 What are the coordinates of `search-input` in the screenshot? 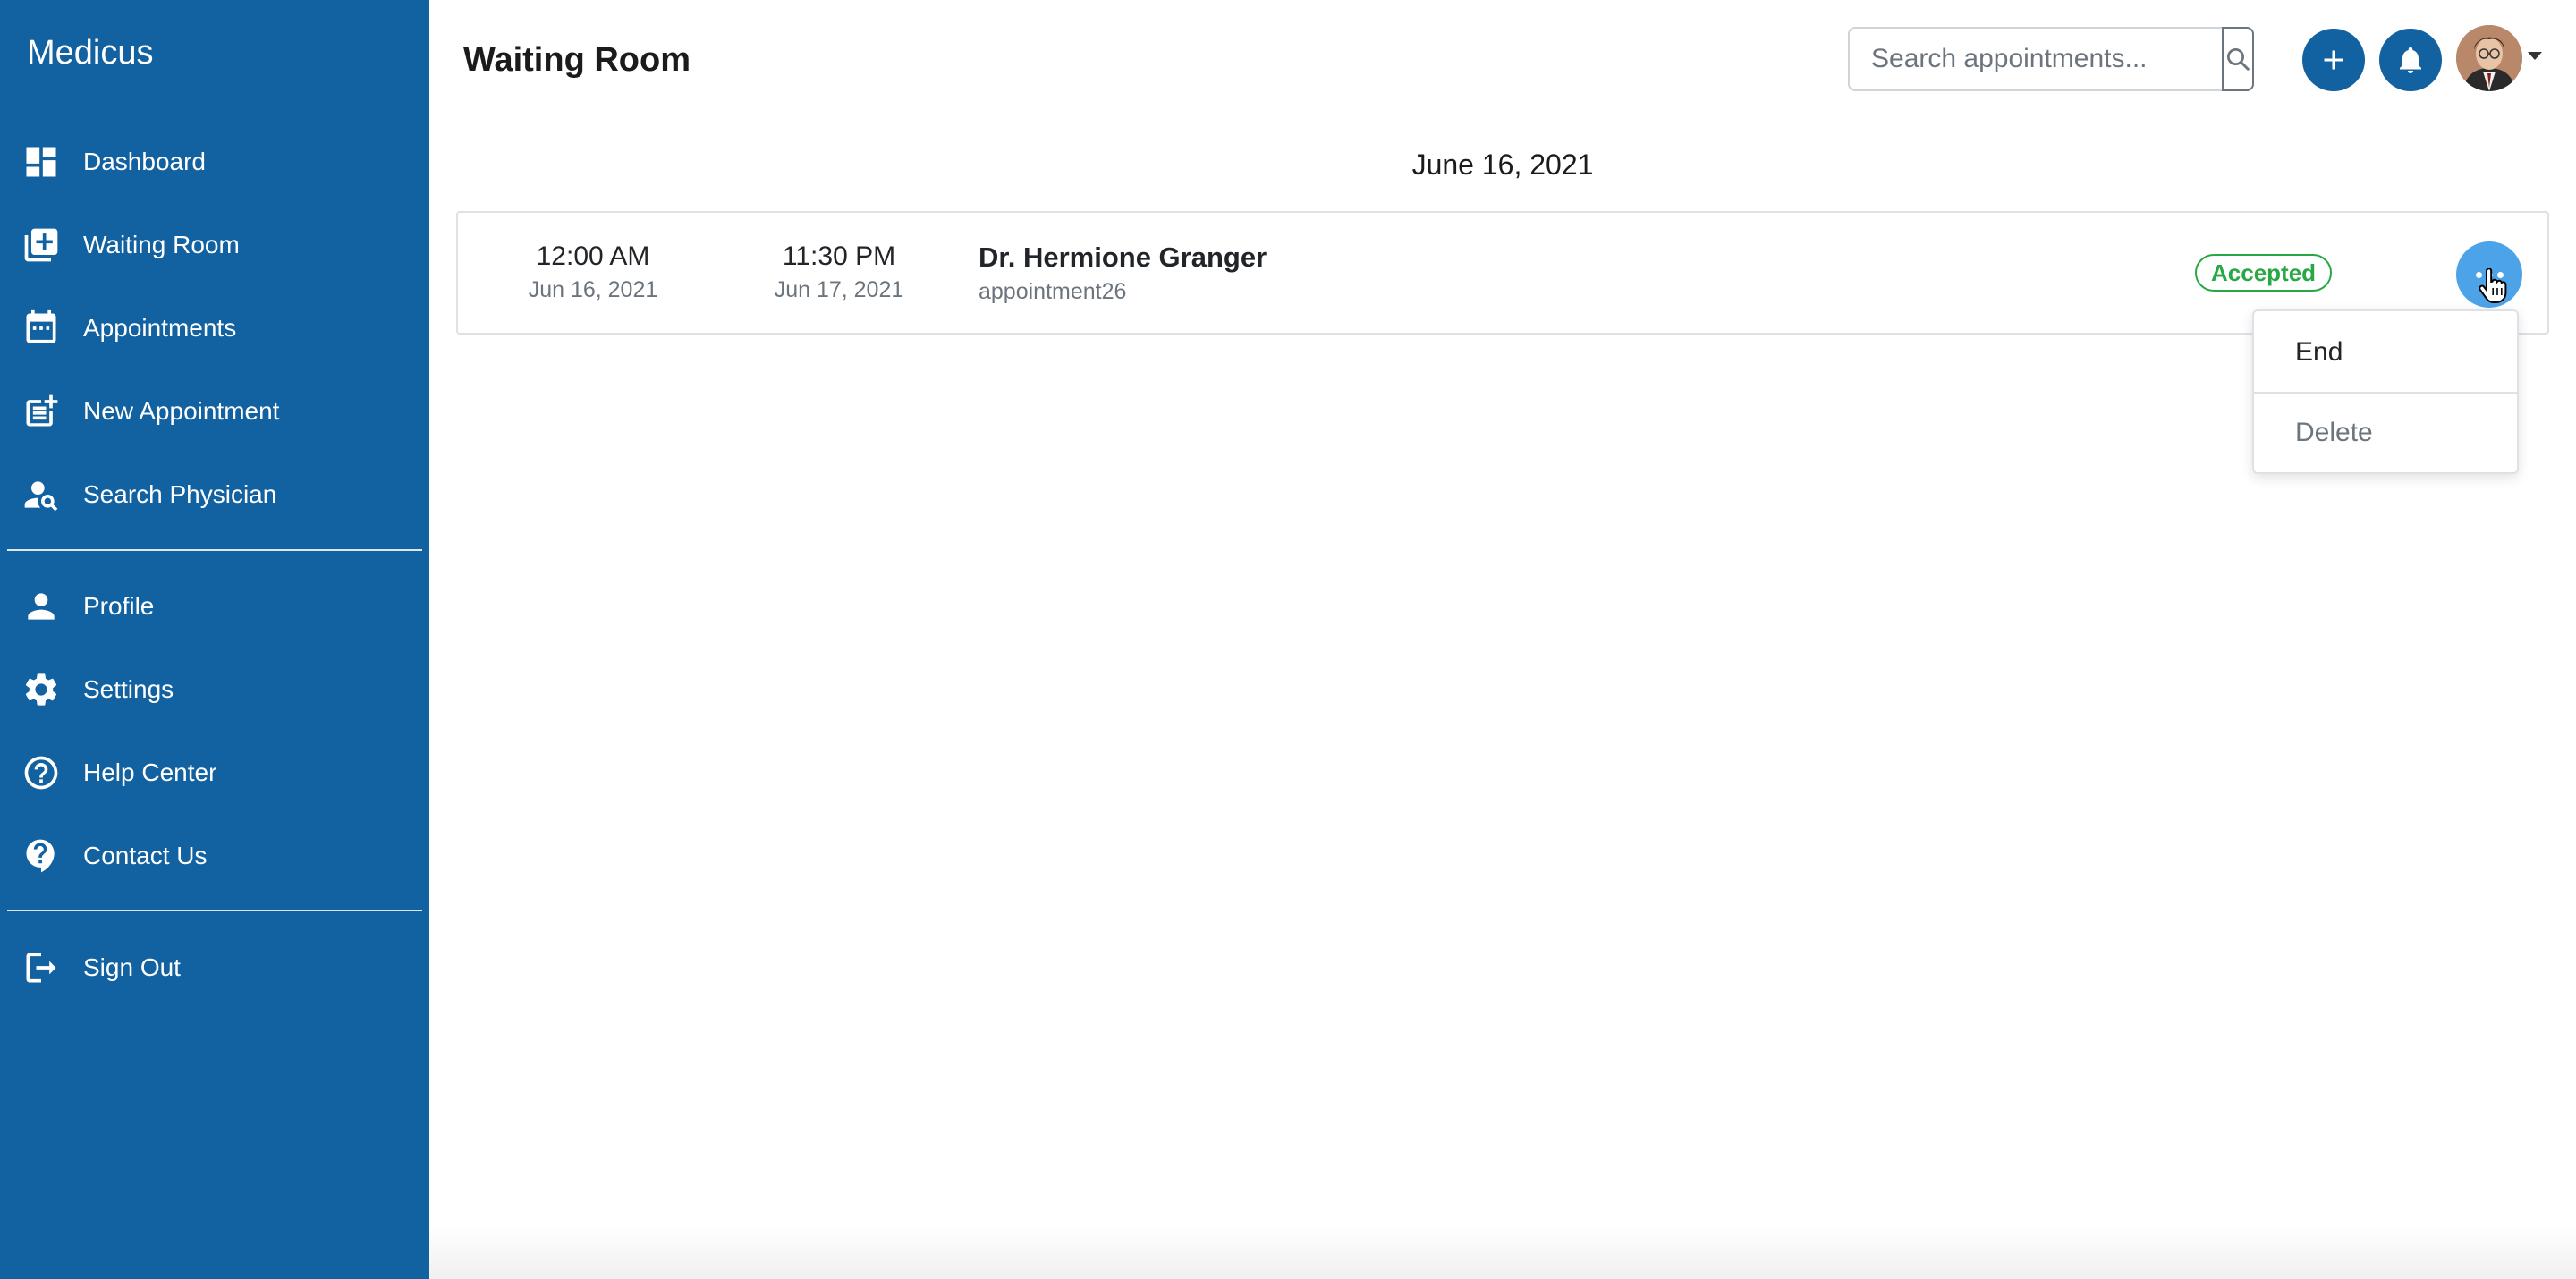 It's located at (2035, 59).